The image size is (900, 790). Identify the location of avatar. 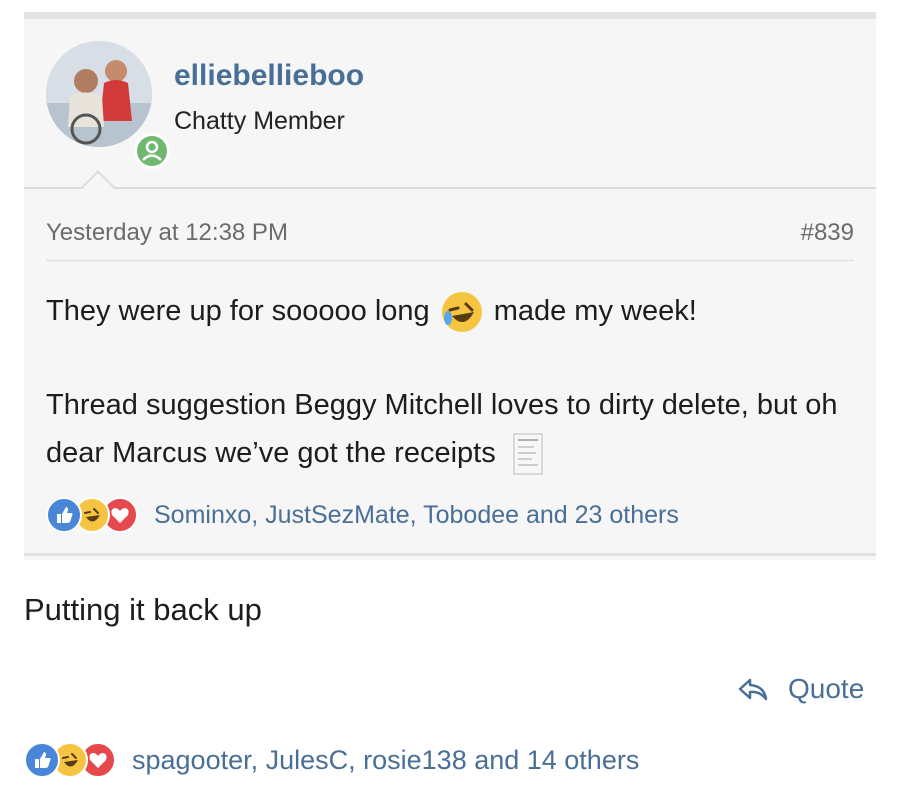
(99, 94).